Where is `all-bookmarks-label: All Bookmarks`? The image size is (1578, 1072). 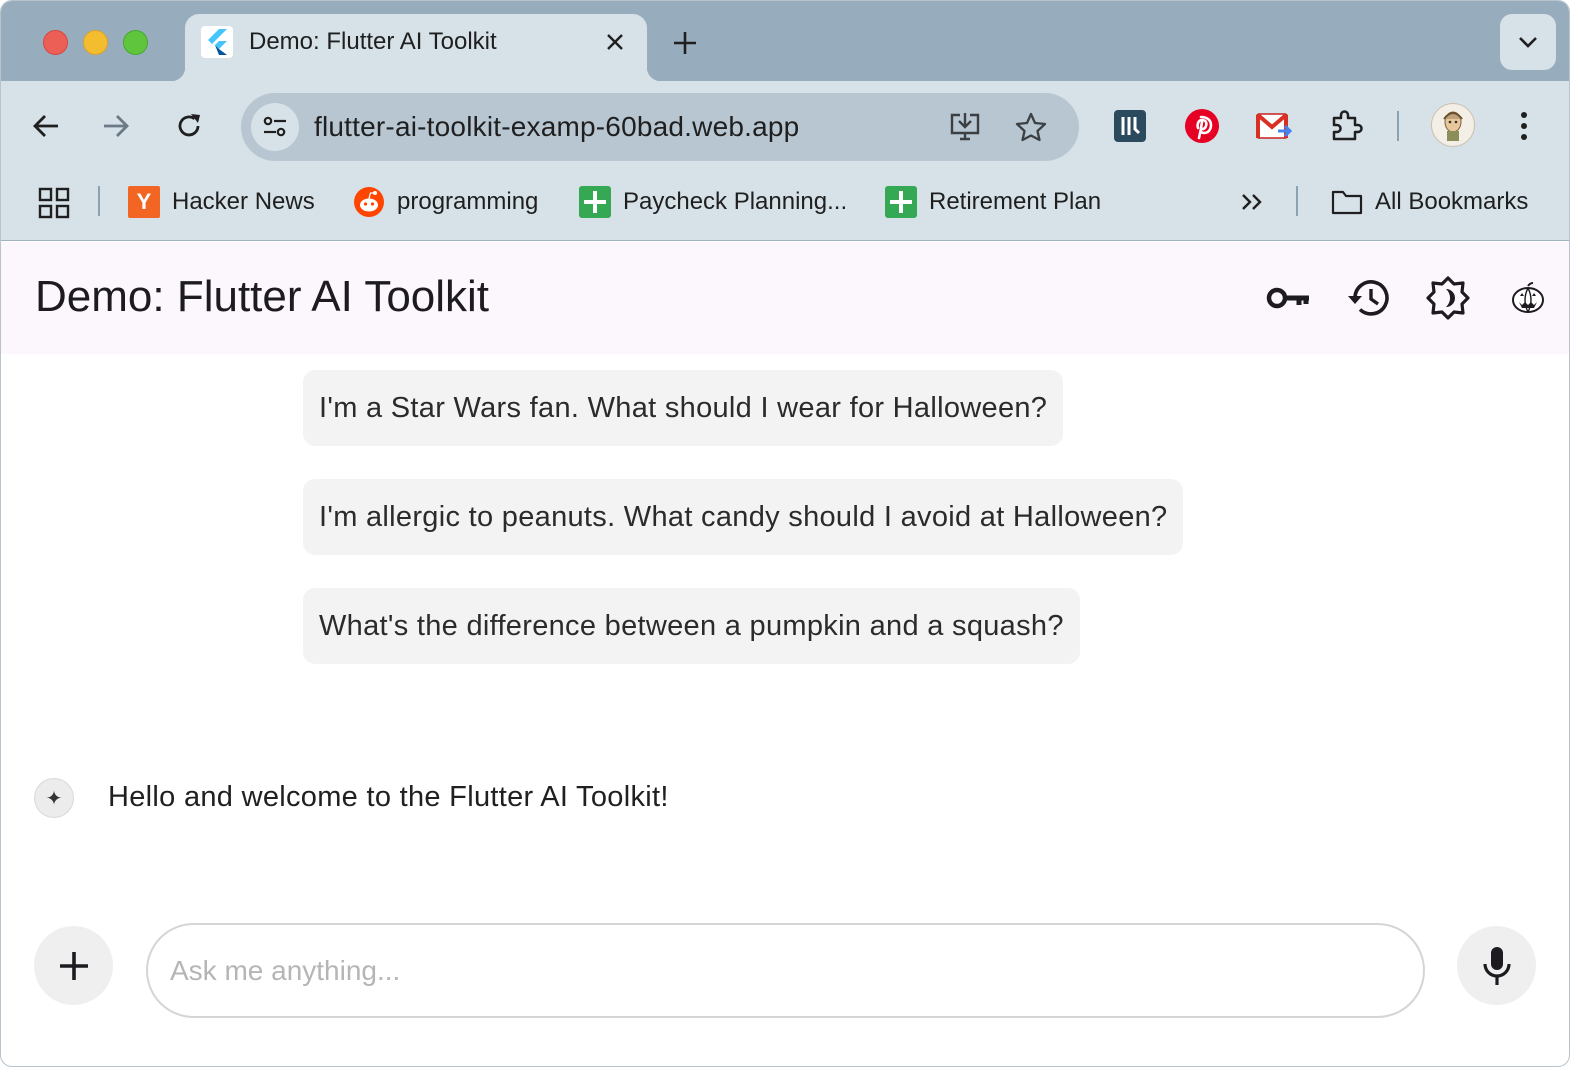
all-bookmarks-label: All Bookmarks is located at coordinates (1452, 201).